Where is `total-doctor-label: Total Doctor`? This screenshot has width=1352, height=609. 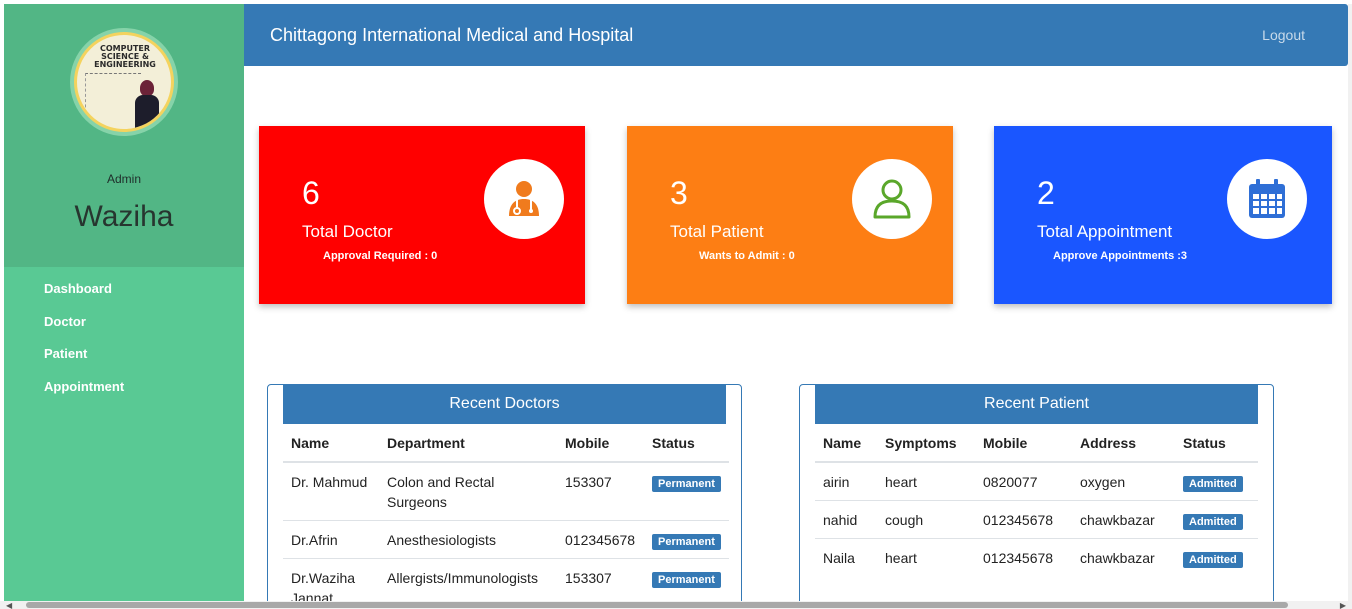
total-doctor-label: Total Doctor is located at coordinates (347, 231).